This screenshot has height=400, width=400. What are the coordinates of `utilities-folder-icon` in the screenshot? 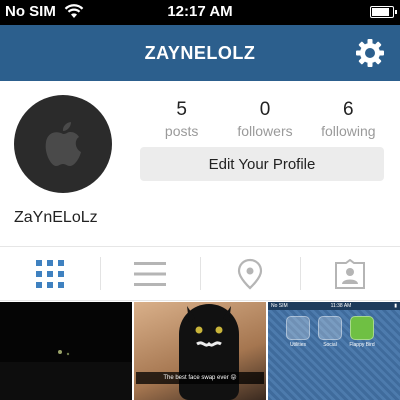 It's located at (298, 328).